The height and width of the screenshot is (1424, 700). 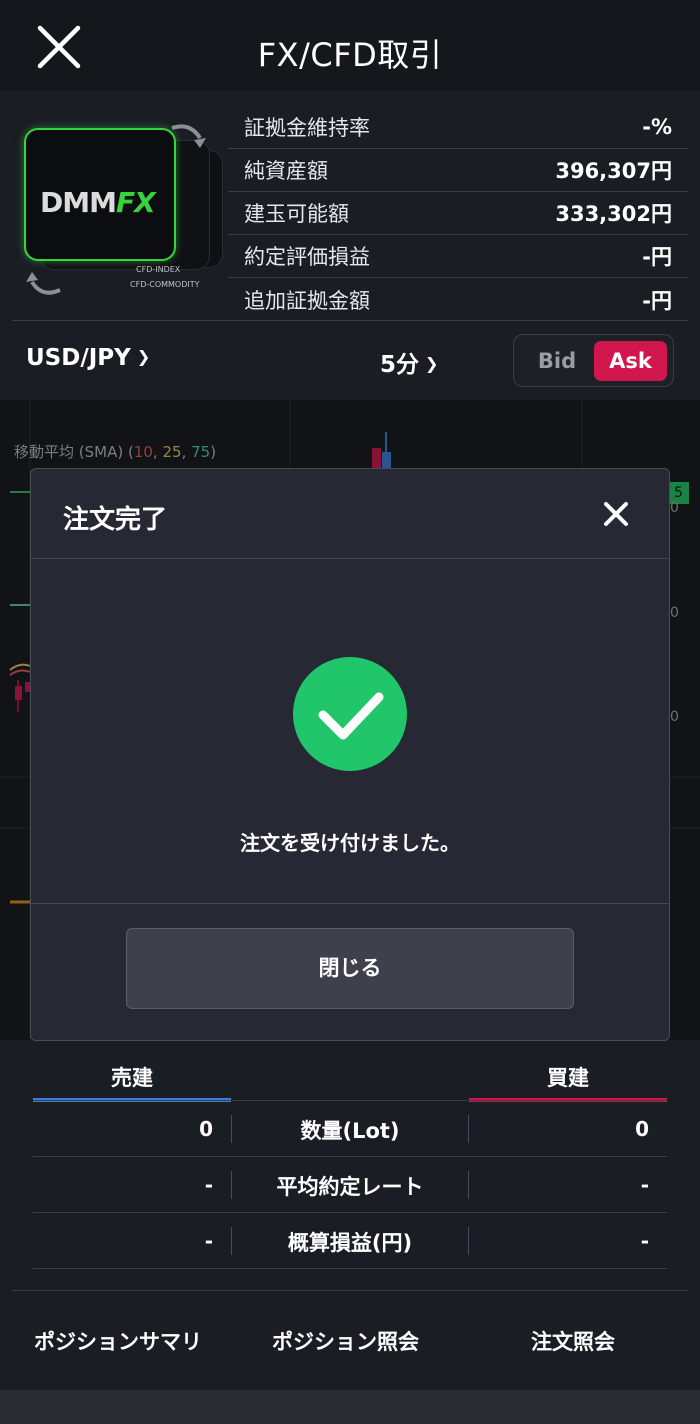 I want to click on cfd-commodity-label: CFD-COMMODITY, so click(x=165, y=284).